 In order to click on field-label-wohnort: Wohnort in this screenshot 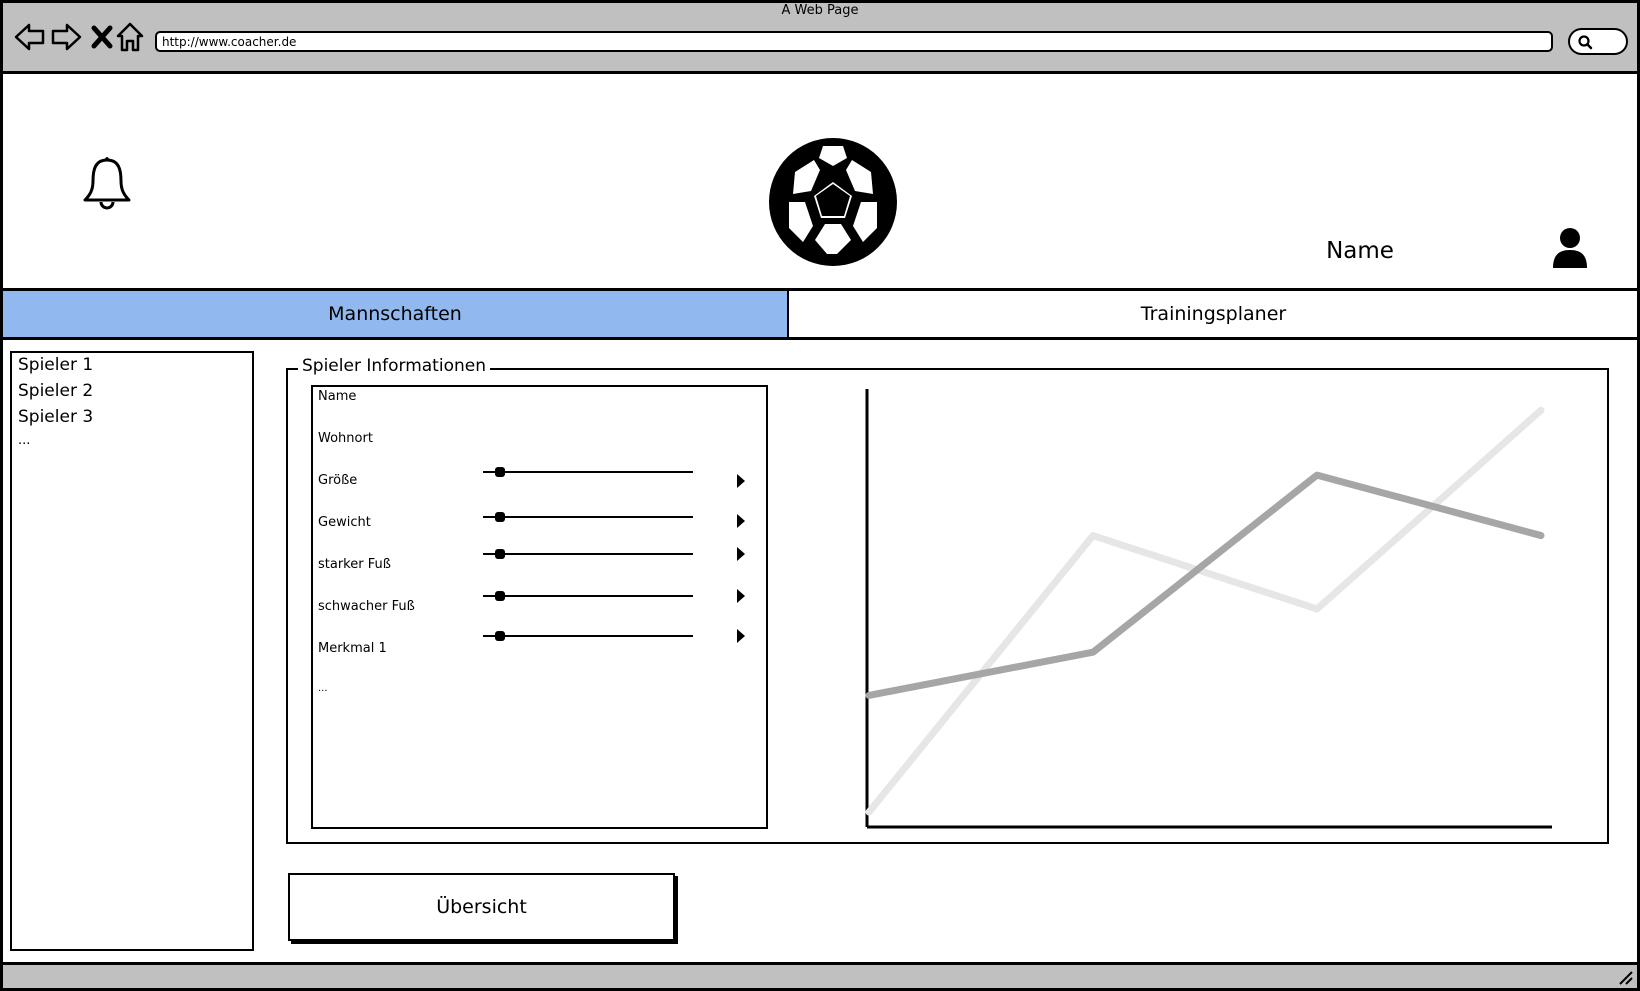, I will do `click(345, 438)`.